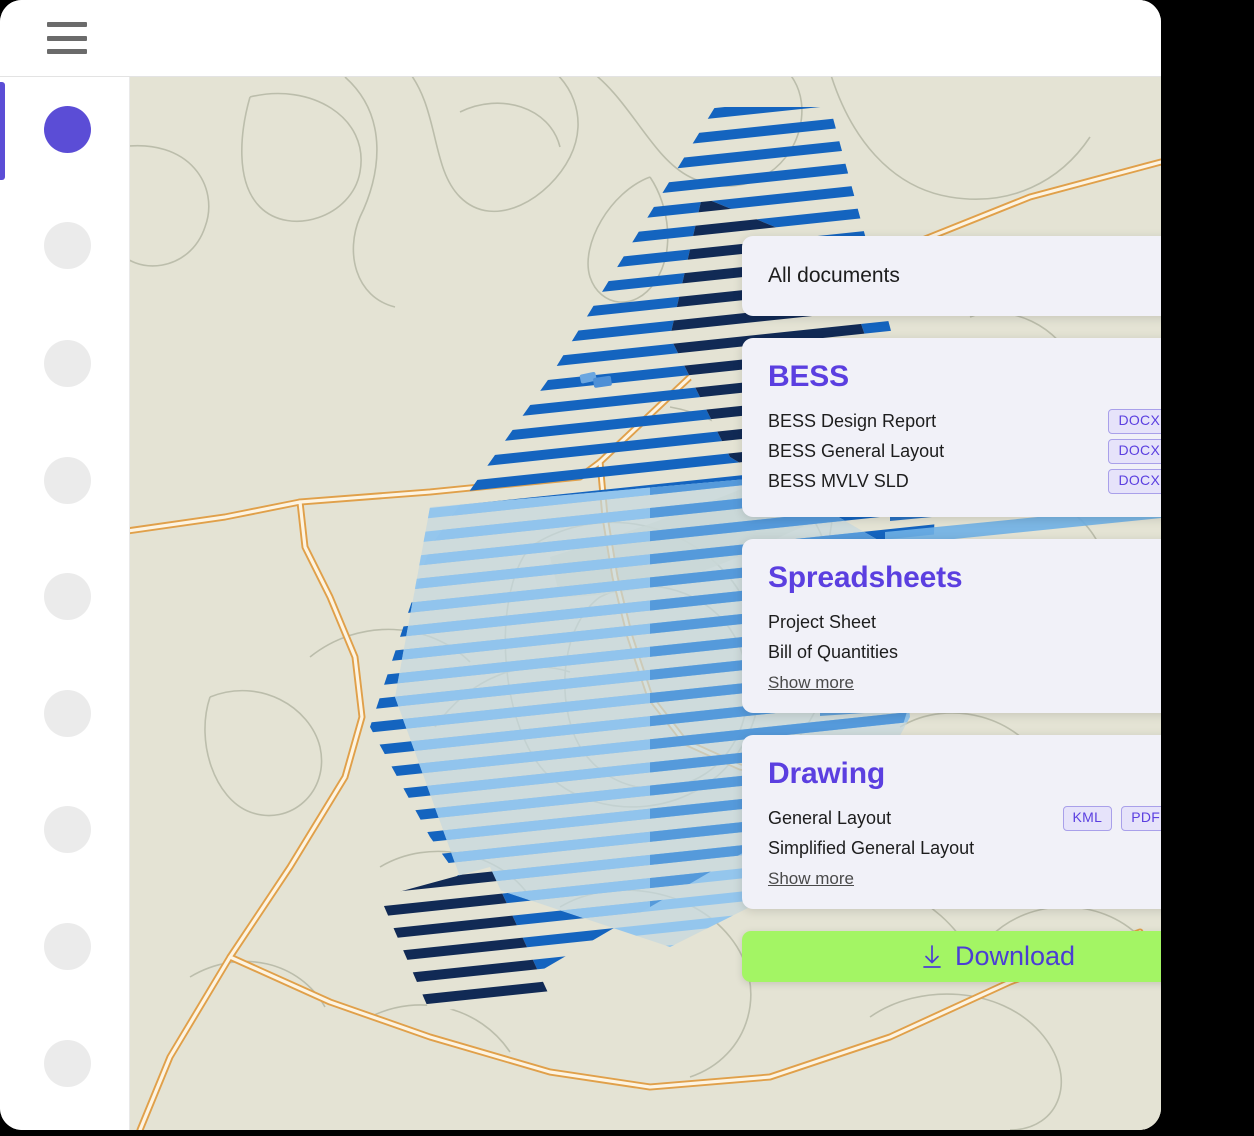  I want to click on download-button: Download, so click(951, 956).